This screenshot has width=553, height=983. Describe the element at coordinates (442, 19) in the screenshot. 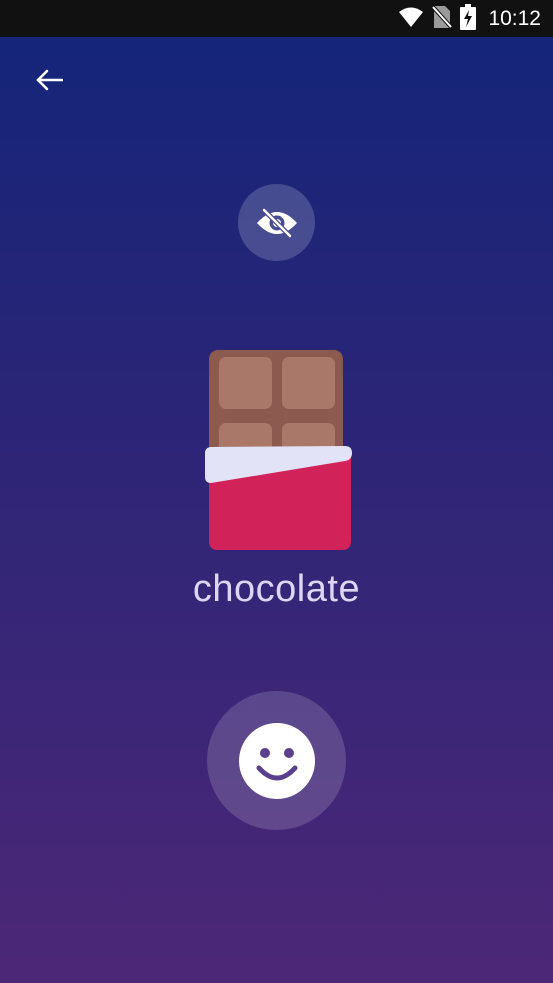

I see `no-sim-icon` at that location.